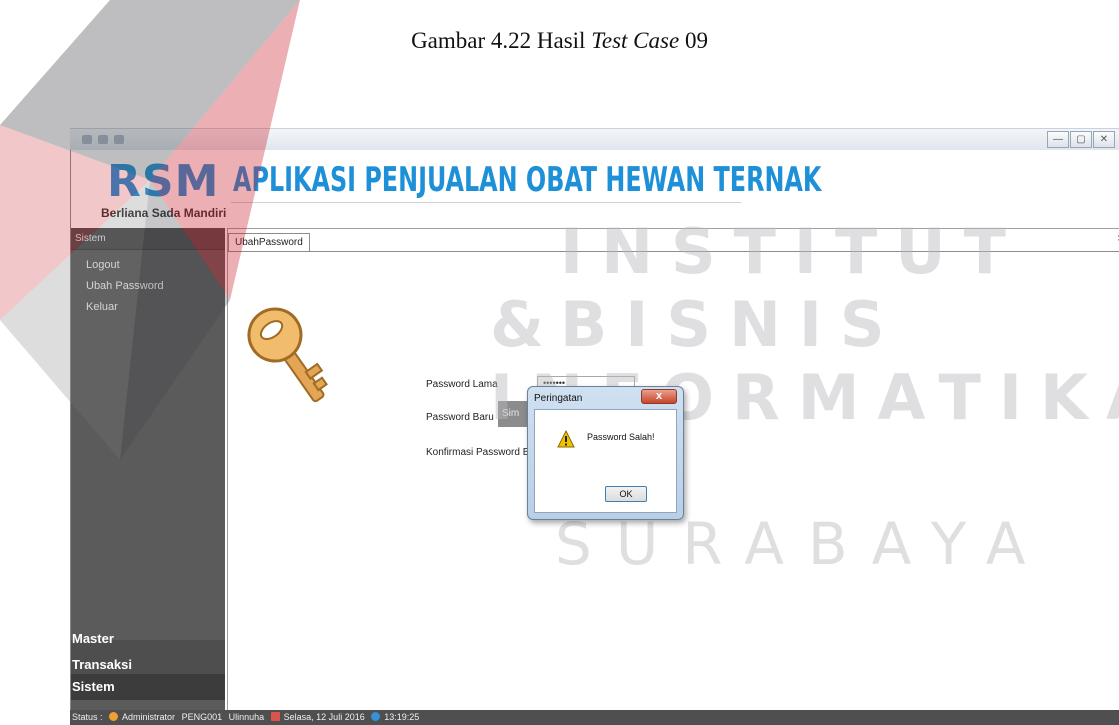  What do you see at coordinates (693, 40) in the screenshot?
I see `caption-suffix: 09` at bounding box center [693, 40].